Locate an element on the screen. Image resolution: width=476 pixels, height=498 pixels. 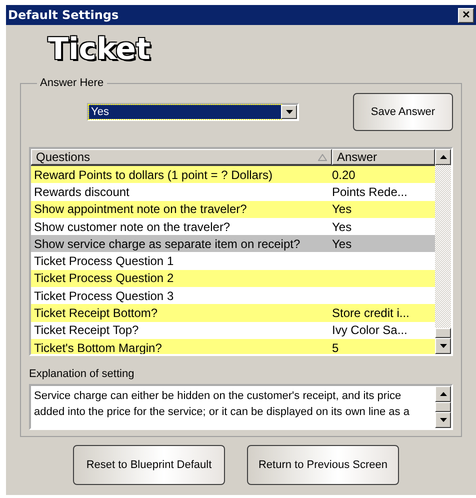
question-cell-text: Ticket Process Question 1 is located at coordinates (104, 261).